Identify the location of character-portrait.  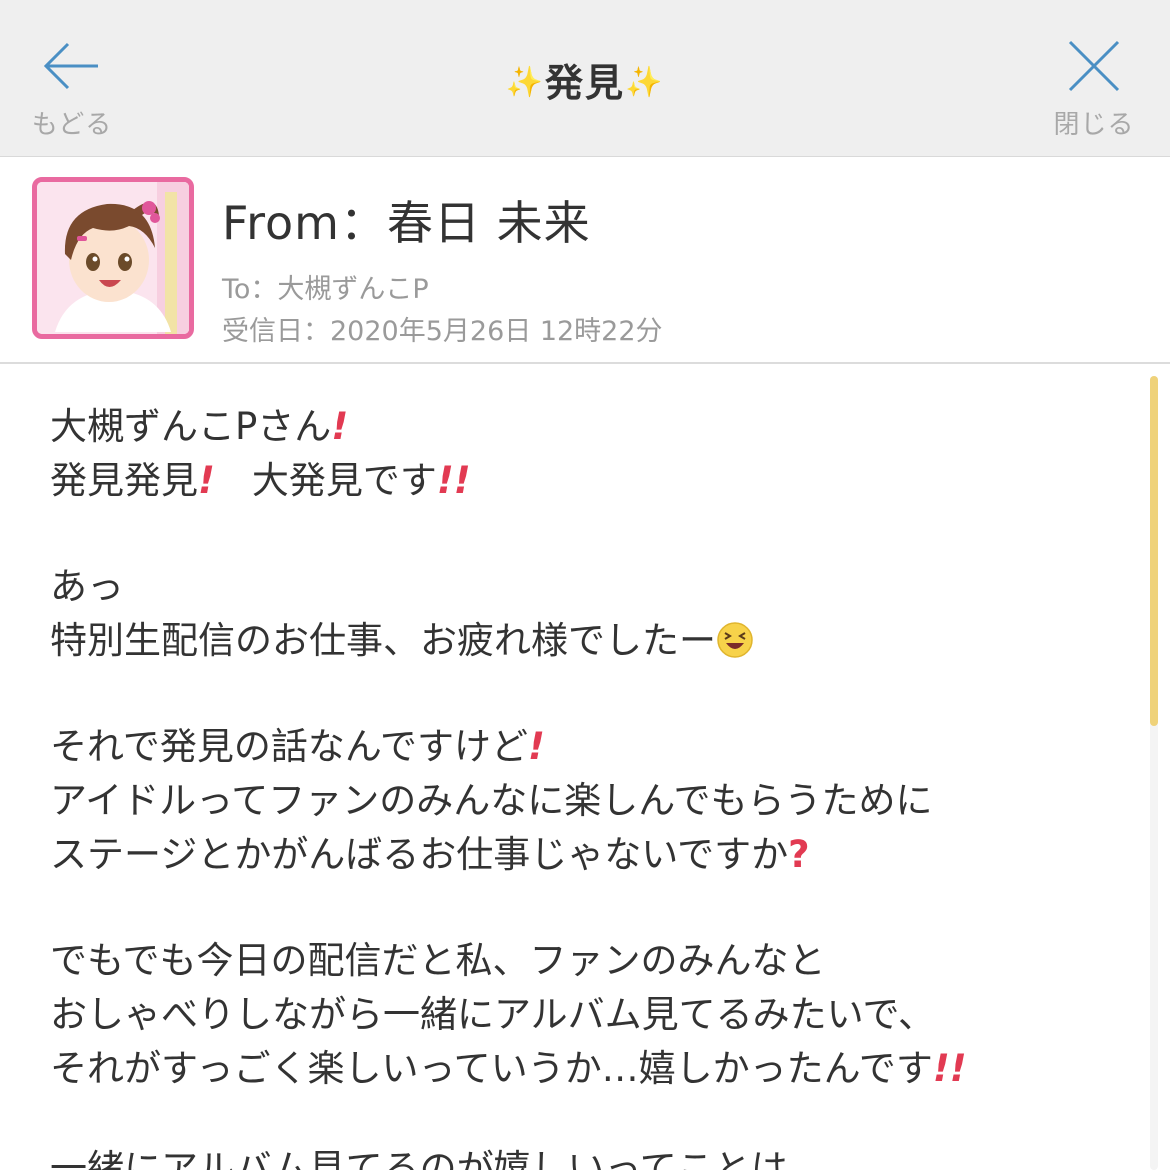
(113, 258).